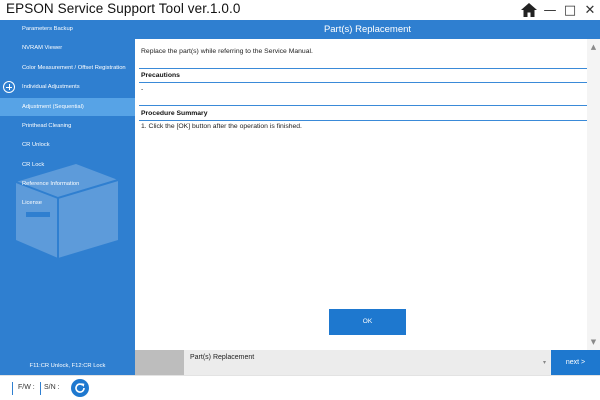  What do you see at coordinates (570, 10) in the screenshot?
I see `maximize-button: □` at bounding box center [570, 10].